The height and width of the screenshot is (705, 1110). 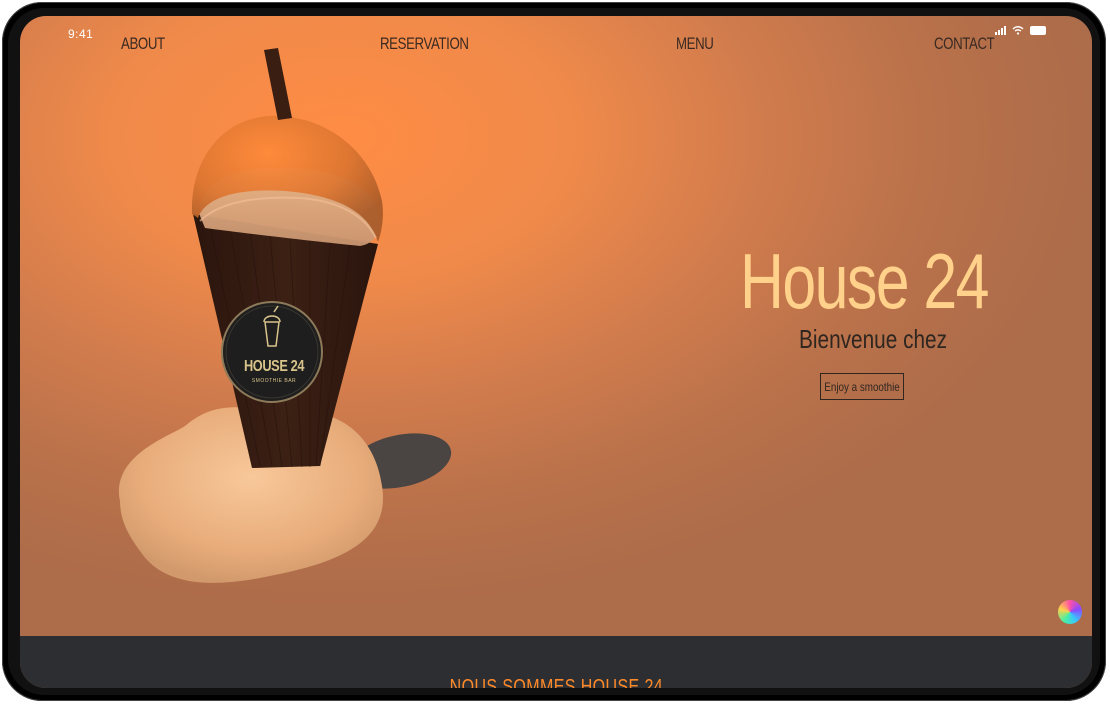 I want to click on section-title-text: NOUS SOMMES HOUSE 24, so click(x=556, y=682).